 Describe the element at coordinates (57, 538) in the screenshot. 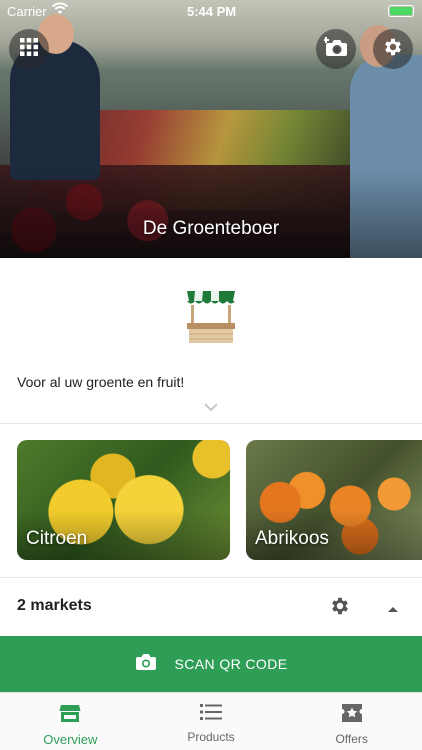

I see `product-name: Citroen` at that location.